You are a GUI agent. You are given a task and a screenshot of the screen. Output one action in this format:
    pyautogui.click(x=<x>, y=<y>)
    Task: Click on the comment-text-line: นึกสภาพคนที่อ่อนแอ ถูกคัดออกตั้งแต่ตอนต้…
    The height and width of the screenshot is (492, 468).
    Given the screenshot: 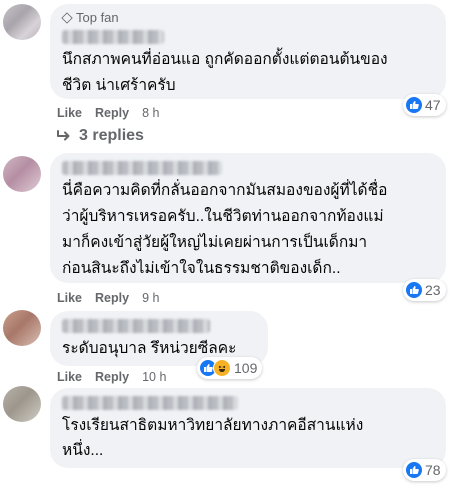 What is the action you would take?
    pyautogui.click(x=225, y=59)
    